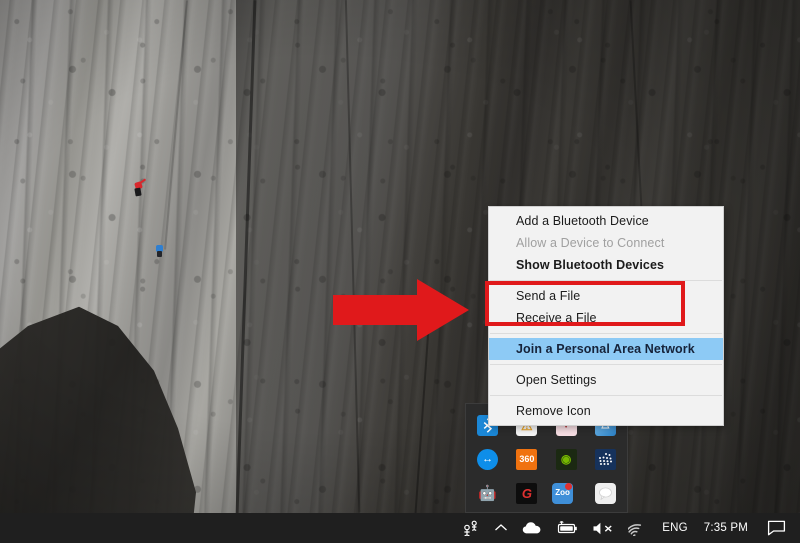  I want to click on zoo-notification-badge, so click(569, 486).